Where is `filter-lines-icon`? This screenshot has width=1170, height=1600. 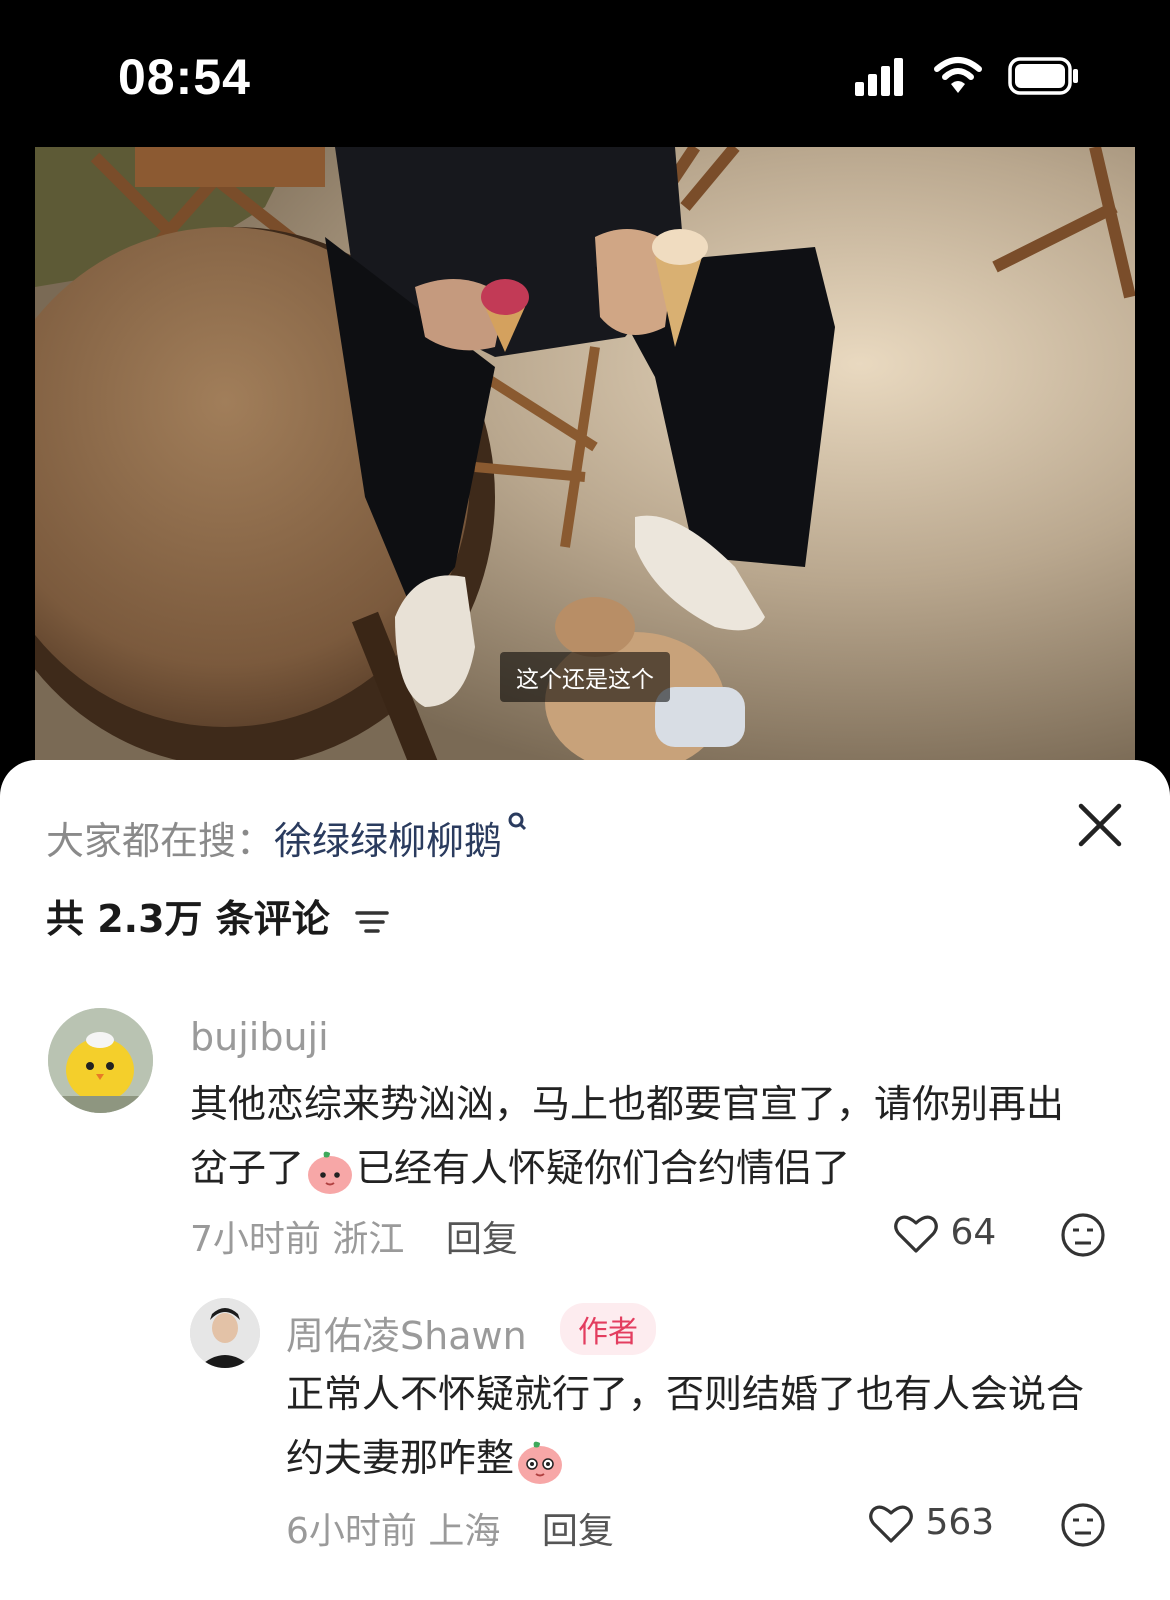 filter-lines-icon is located at coordinates (372, 922).